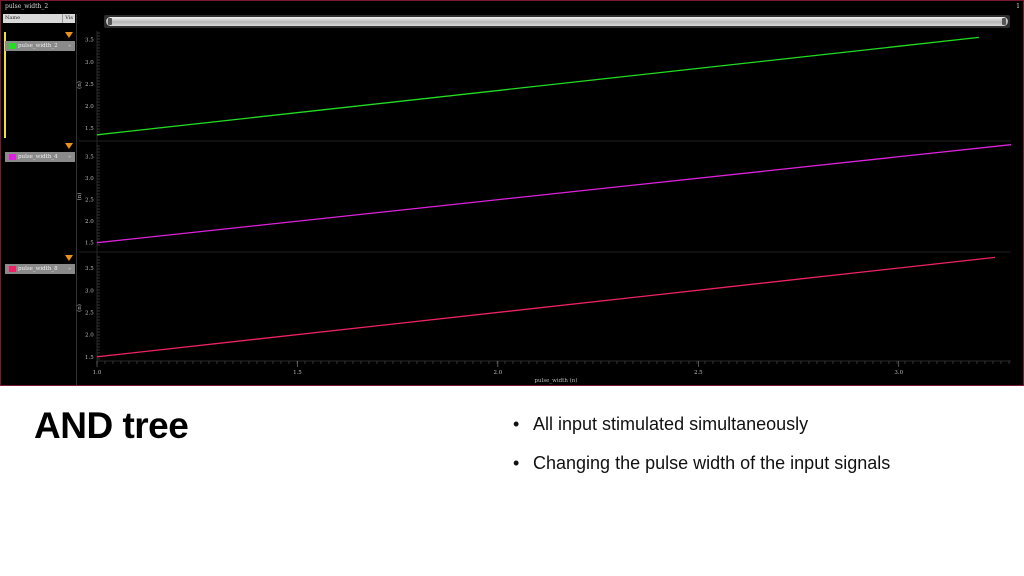  I want to click on bullet-text: All input stimulated simultaneously, so click(671, 424).